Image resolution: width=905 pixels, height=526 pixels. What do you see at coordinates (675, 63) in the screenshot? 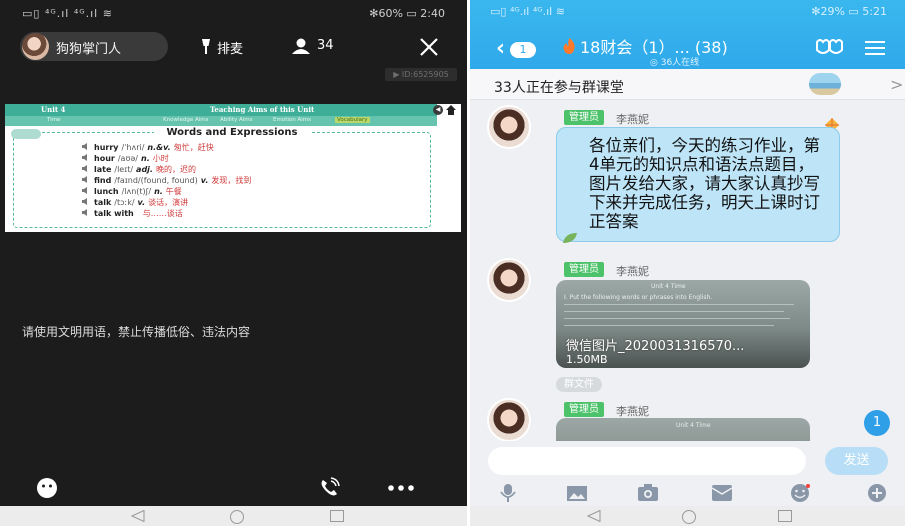
I see `online-count: ◎ 36人在线` at bounding box center [675, 63].